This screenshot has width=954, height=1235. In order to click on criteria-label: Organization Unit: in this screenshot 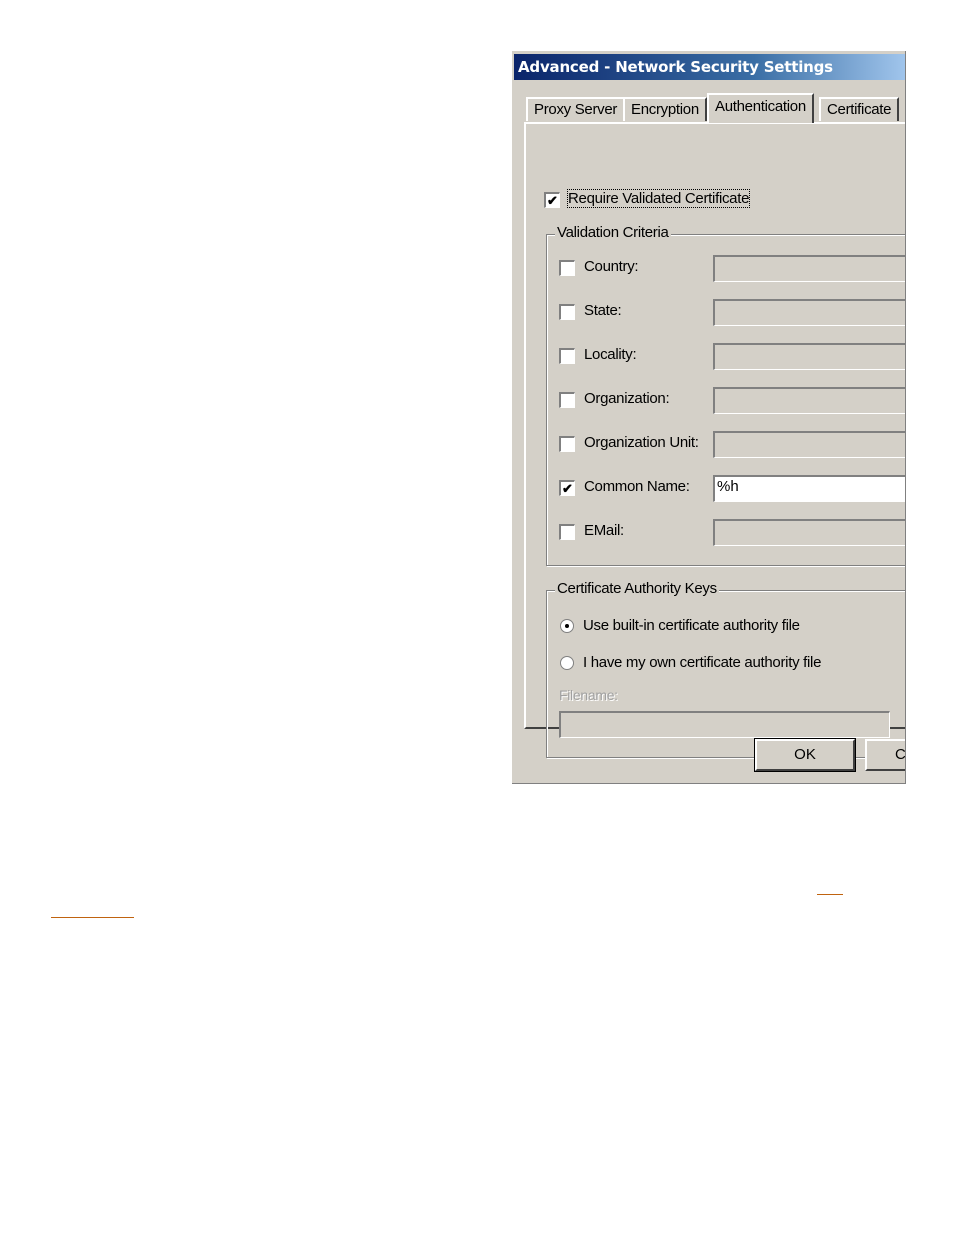, I will do `click(641, 442)`.